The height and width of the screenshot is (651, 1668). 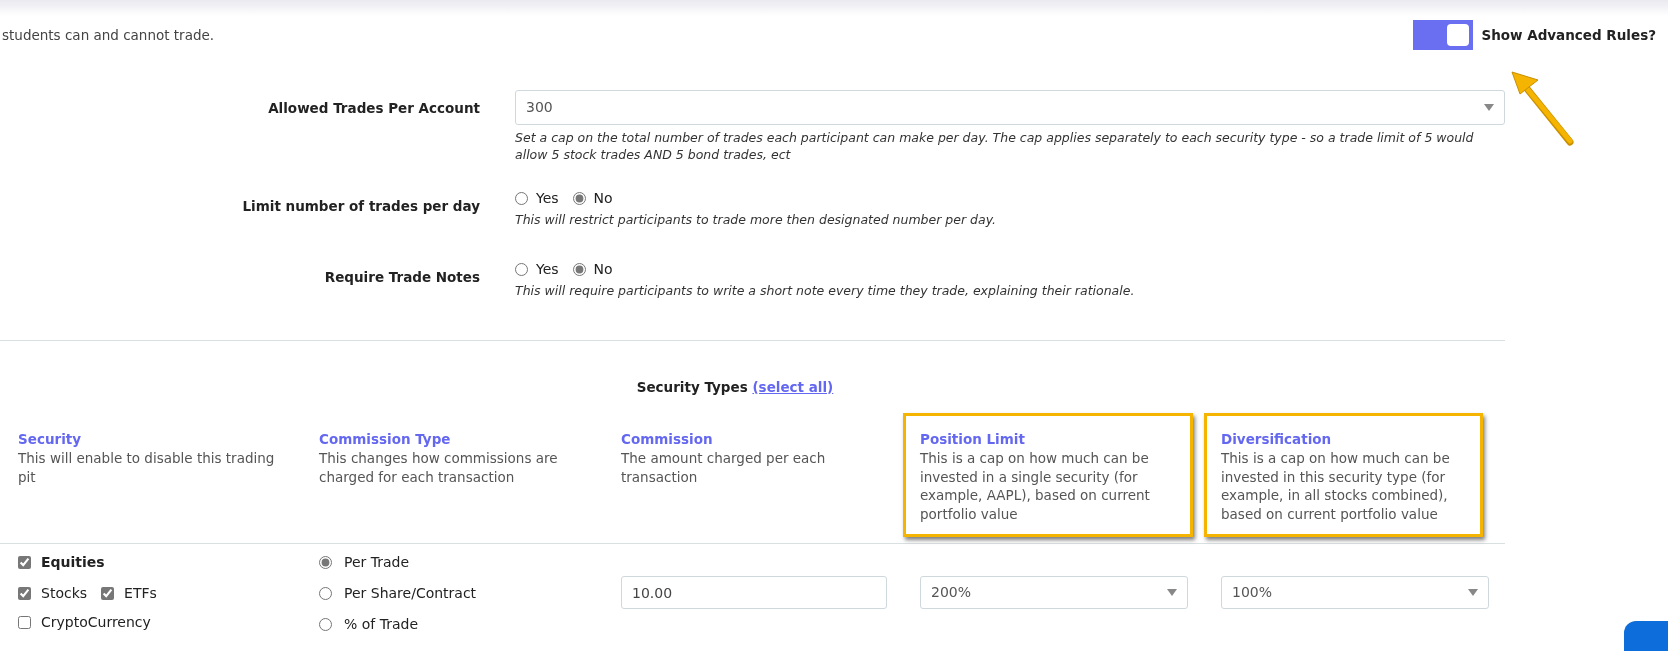 I want to click on option-label: Per Trade, so click(x=377, y=563).